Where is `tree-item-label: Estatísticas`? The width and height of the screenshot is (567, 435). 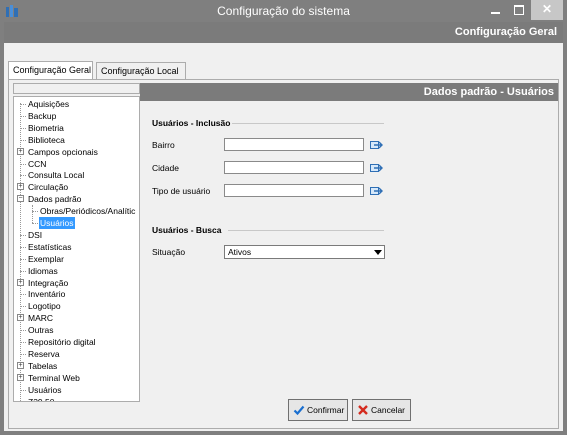 tree-item-label: Estatísticas is located at coordinates (50, 246).